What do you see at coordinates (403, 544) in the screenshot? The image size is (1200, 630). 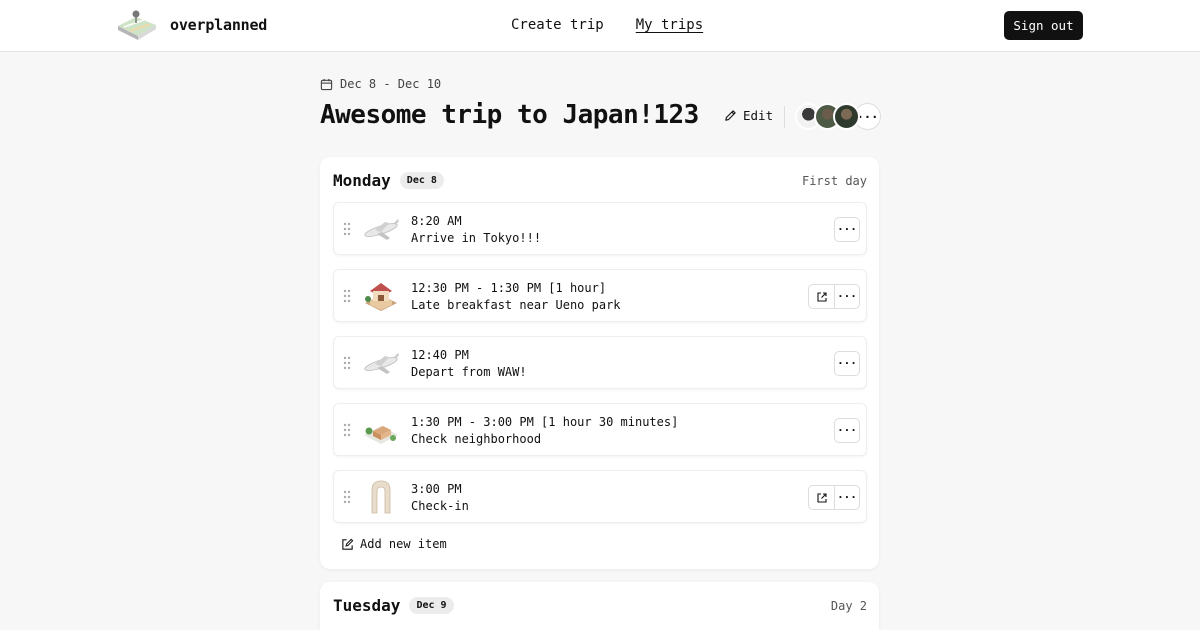 I see `add-new-item-label: Add new item` at bounding box center [403, 544].